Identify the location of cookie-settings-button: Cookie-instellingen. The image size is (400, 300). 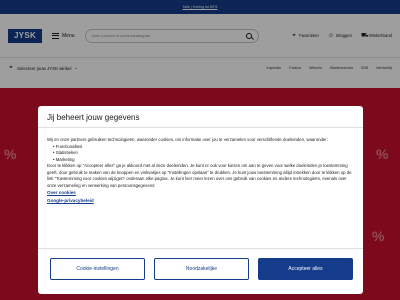
(97, 269).